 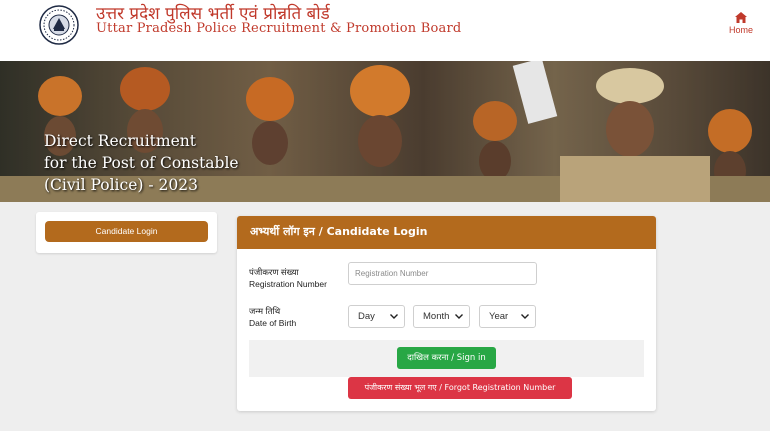 I want to click on registration-number-input, so click(x=442, y=273).